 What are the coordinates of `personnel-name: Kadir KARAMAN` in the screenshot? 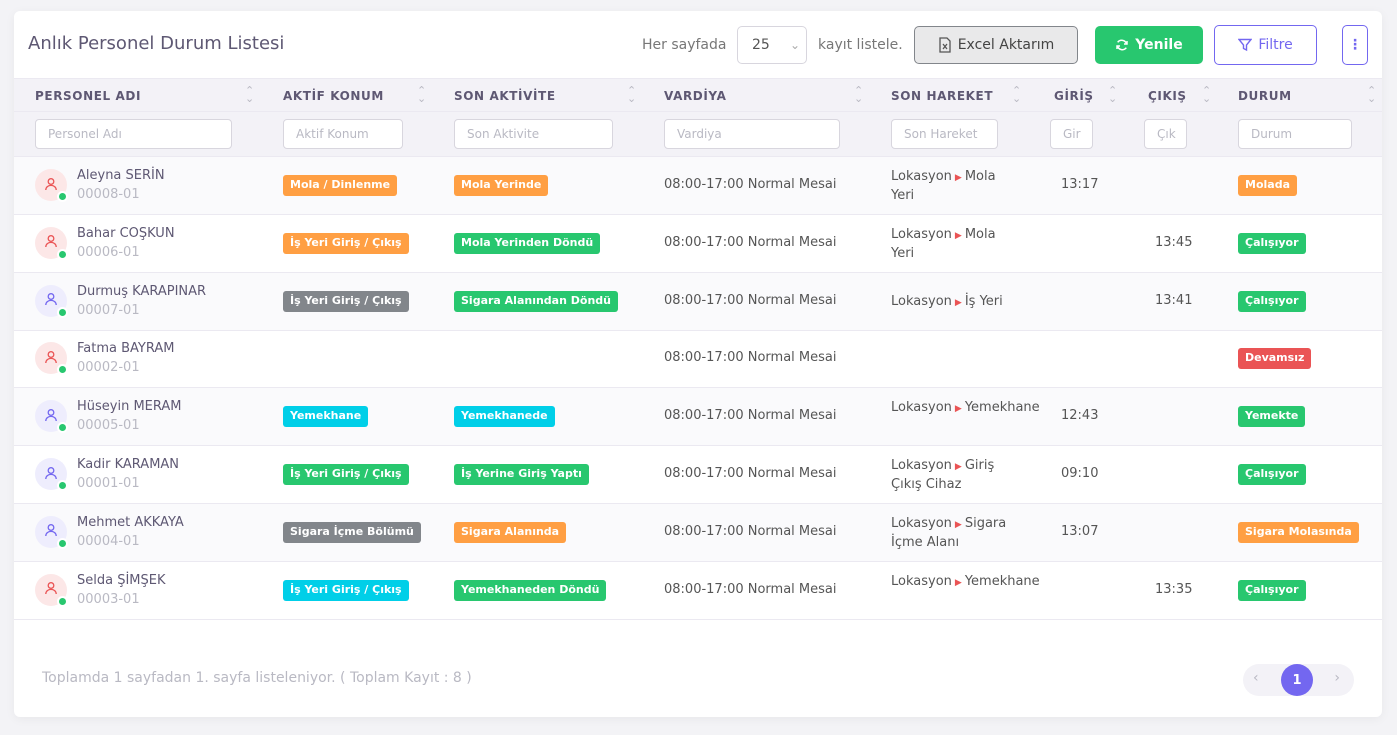 It's located at (128, 464).